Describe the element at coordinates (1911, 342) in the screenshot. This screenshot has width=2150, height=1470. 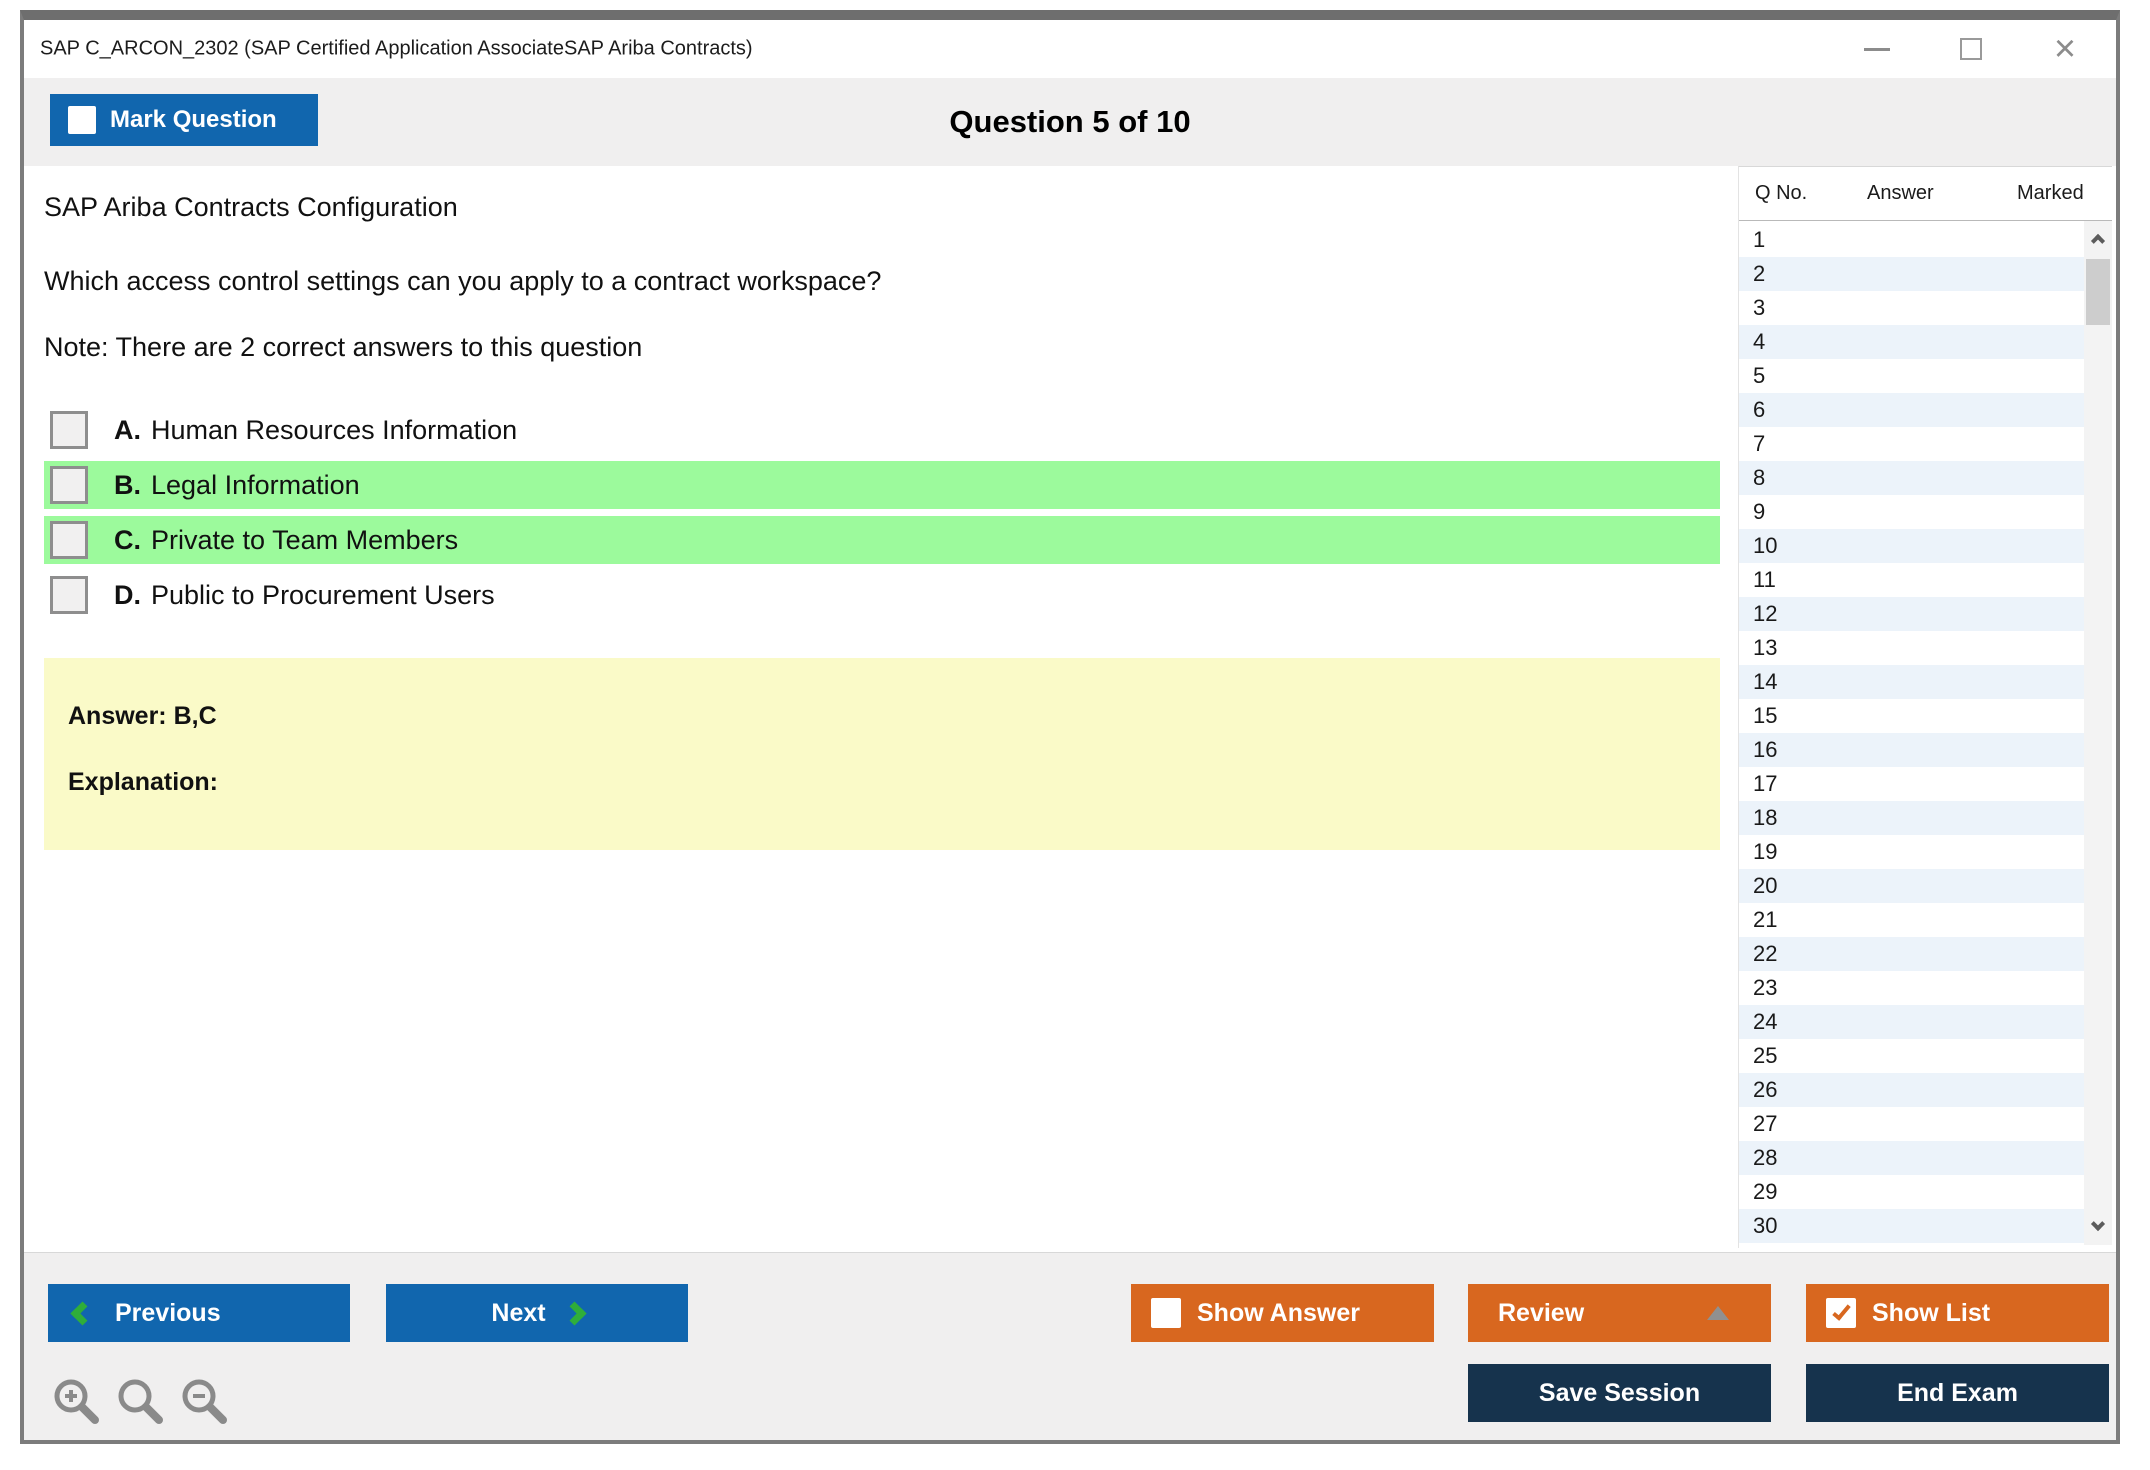
I see `question-list-row: 4` at that location.